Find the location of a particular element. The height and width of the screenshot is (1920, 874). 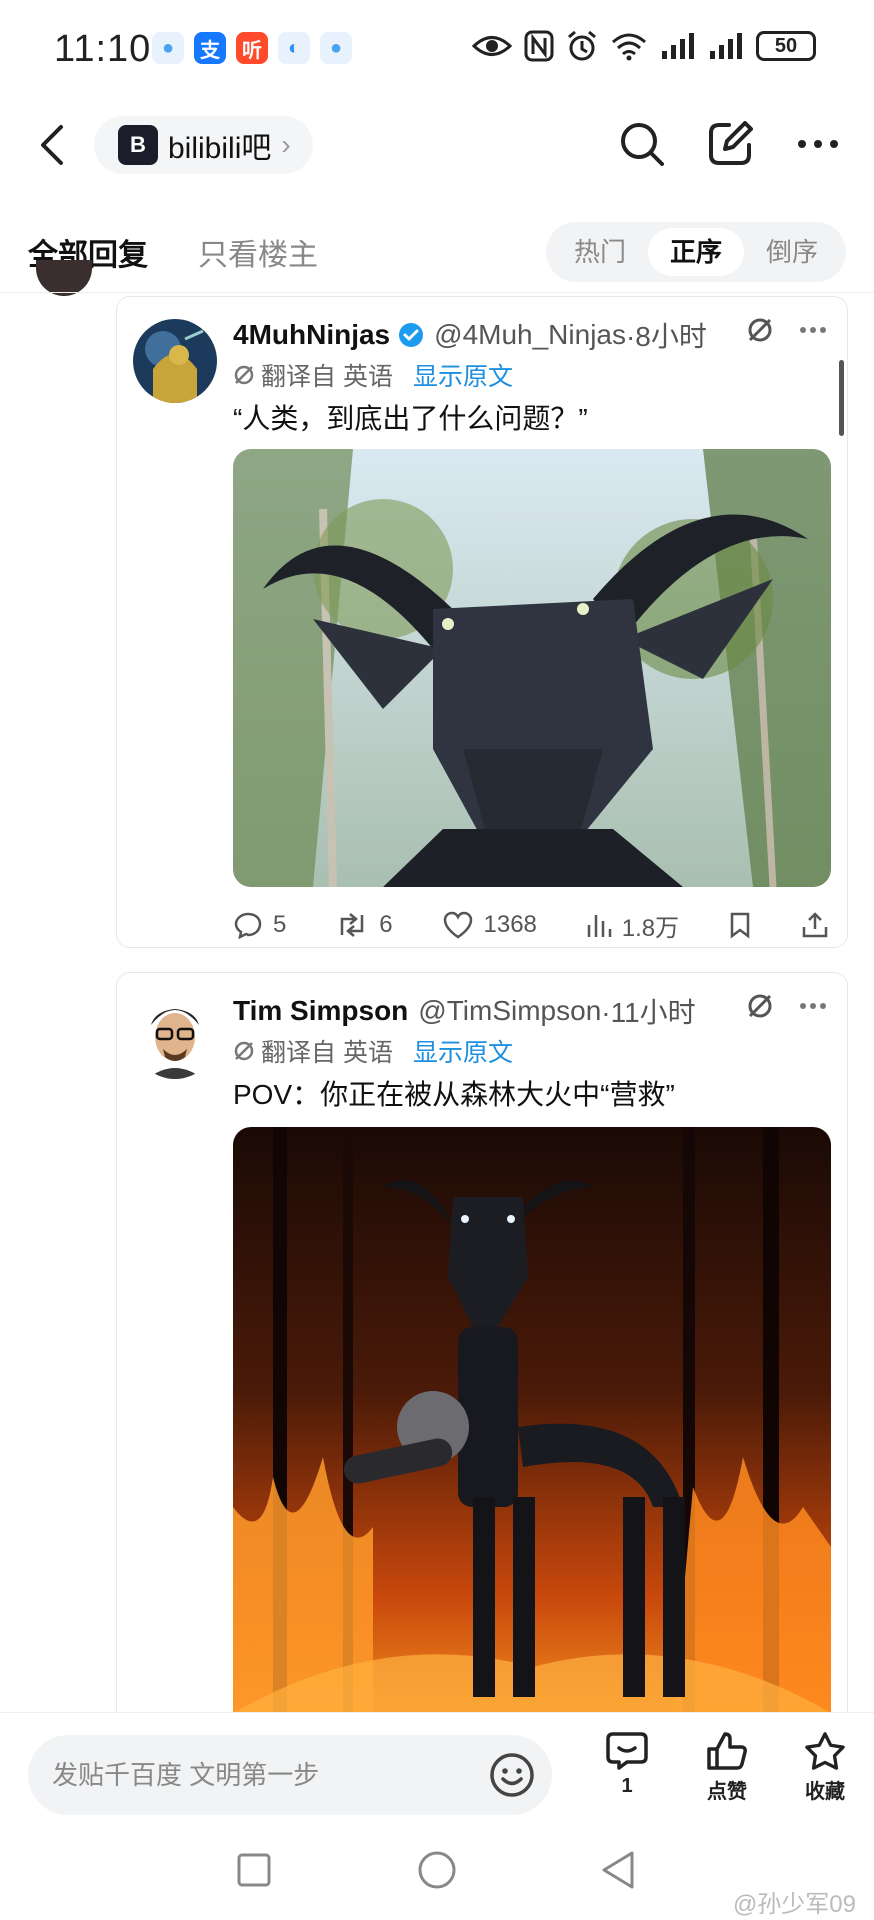

status-time: 11:10 is located at coordinates (103, 49).